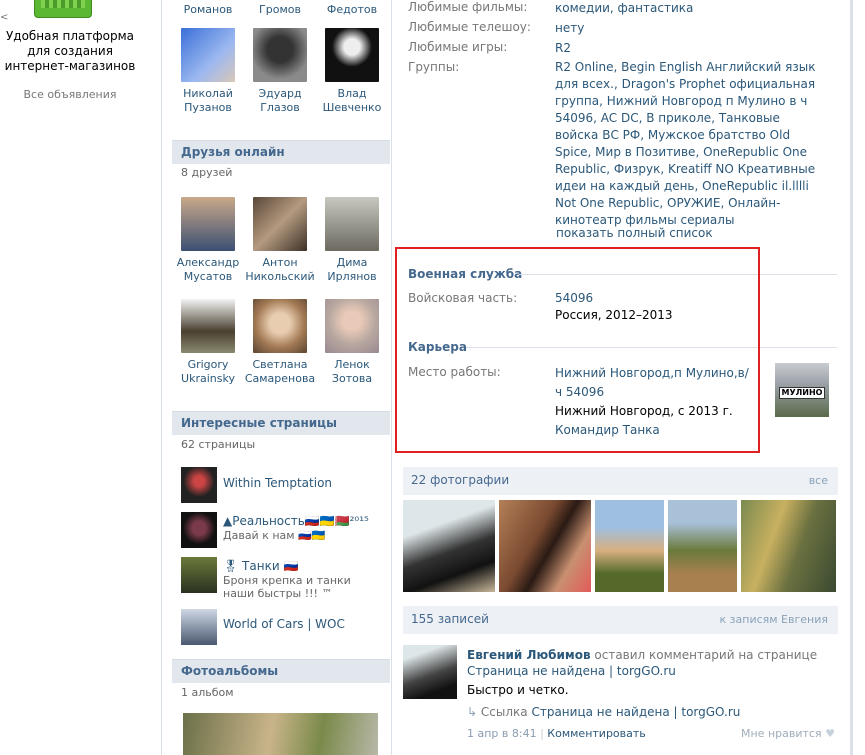 The height and width of the screenshot is (755, 865). Describe the element at coordinates (284, 624) in the screenshot. I see `page-title: World of Cars | WOC` at that location.